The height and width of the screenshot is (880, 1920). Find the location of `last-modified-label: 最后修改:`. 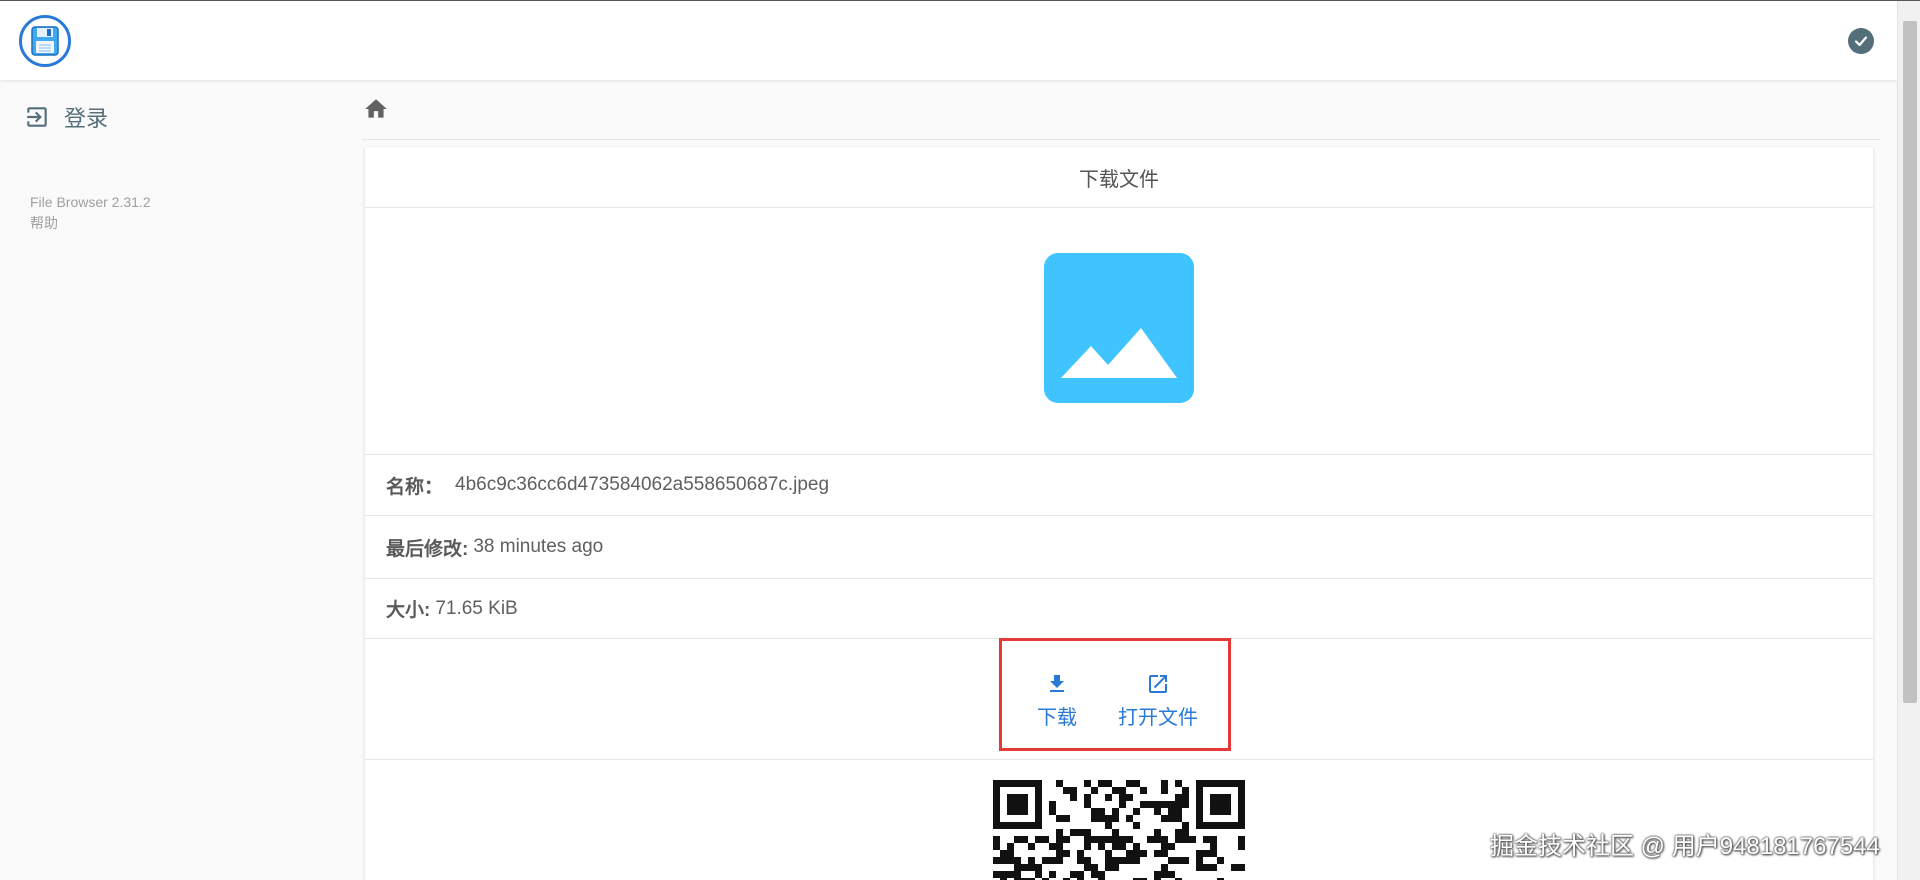

last-modified-label: 最后修改: is located at coordinates (427, 549).